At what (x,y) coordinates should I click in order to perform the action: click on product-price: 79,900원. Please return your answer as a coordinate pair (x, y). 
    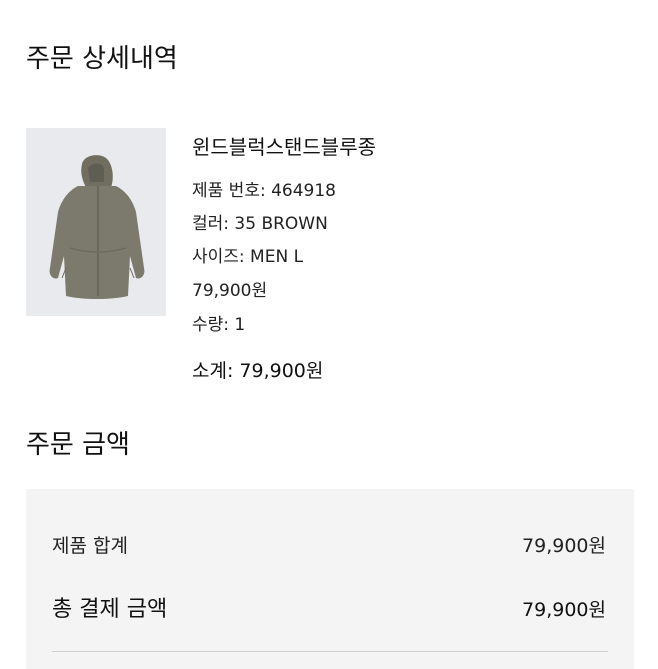
    Looking at the image, I should click on (230, 291).